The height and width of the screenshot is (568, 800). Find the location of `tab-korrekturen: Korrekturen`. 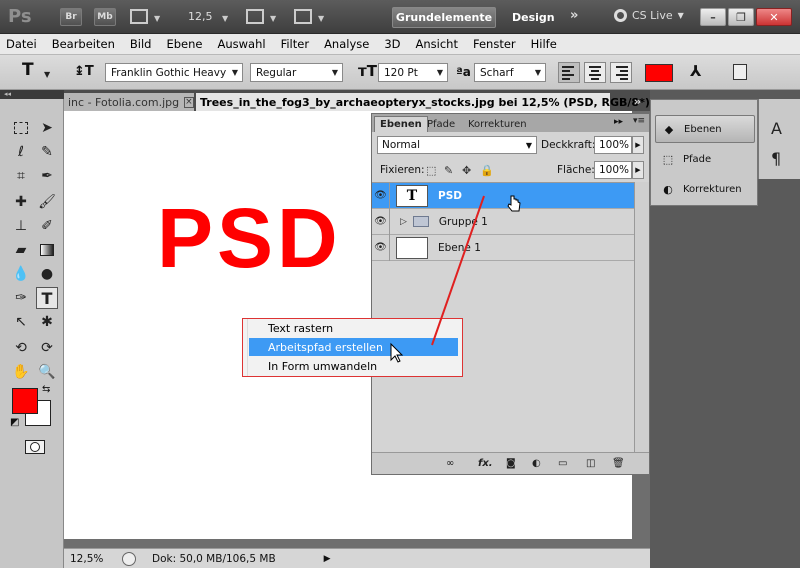

tab-korrekturen: Korrekturen is located at coordinates (497, 124).